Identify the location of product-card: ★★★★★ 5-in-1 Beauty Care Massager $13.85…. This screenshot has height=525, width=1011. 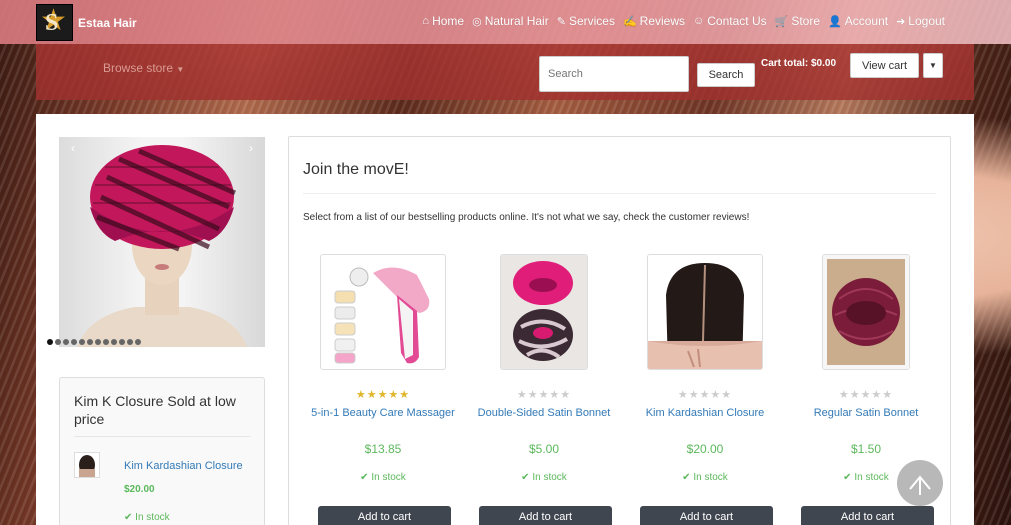
(383, 389).